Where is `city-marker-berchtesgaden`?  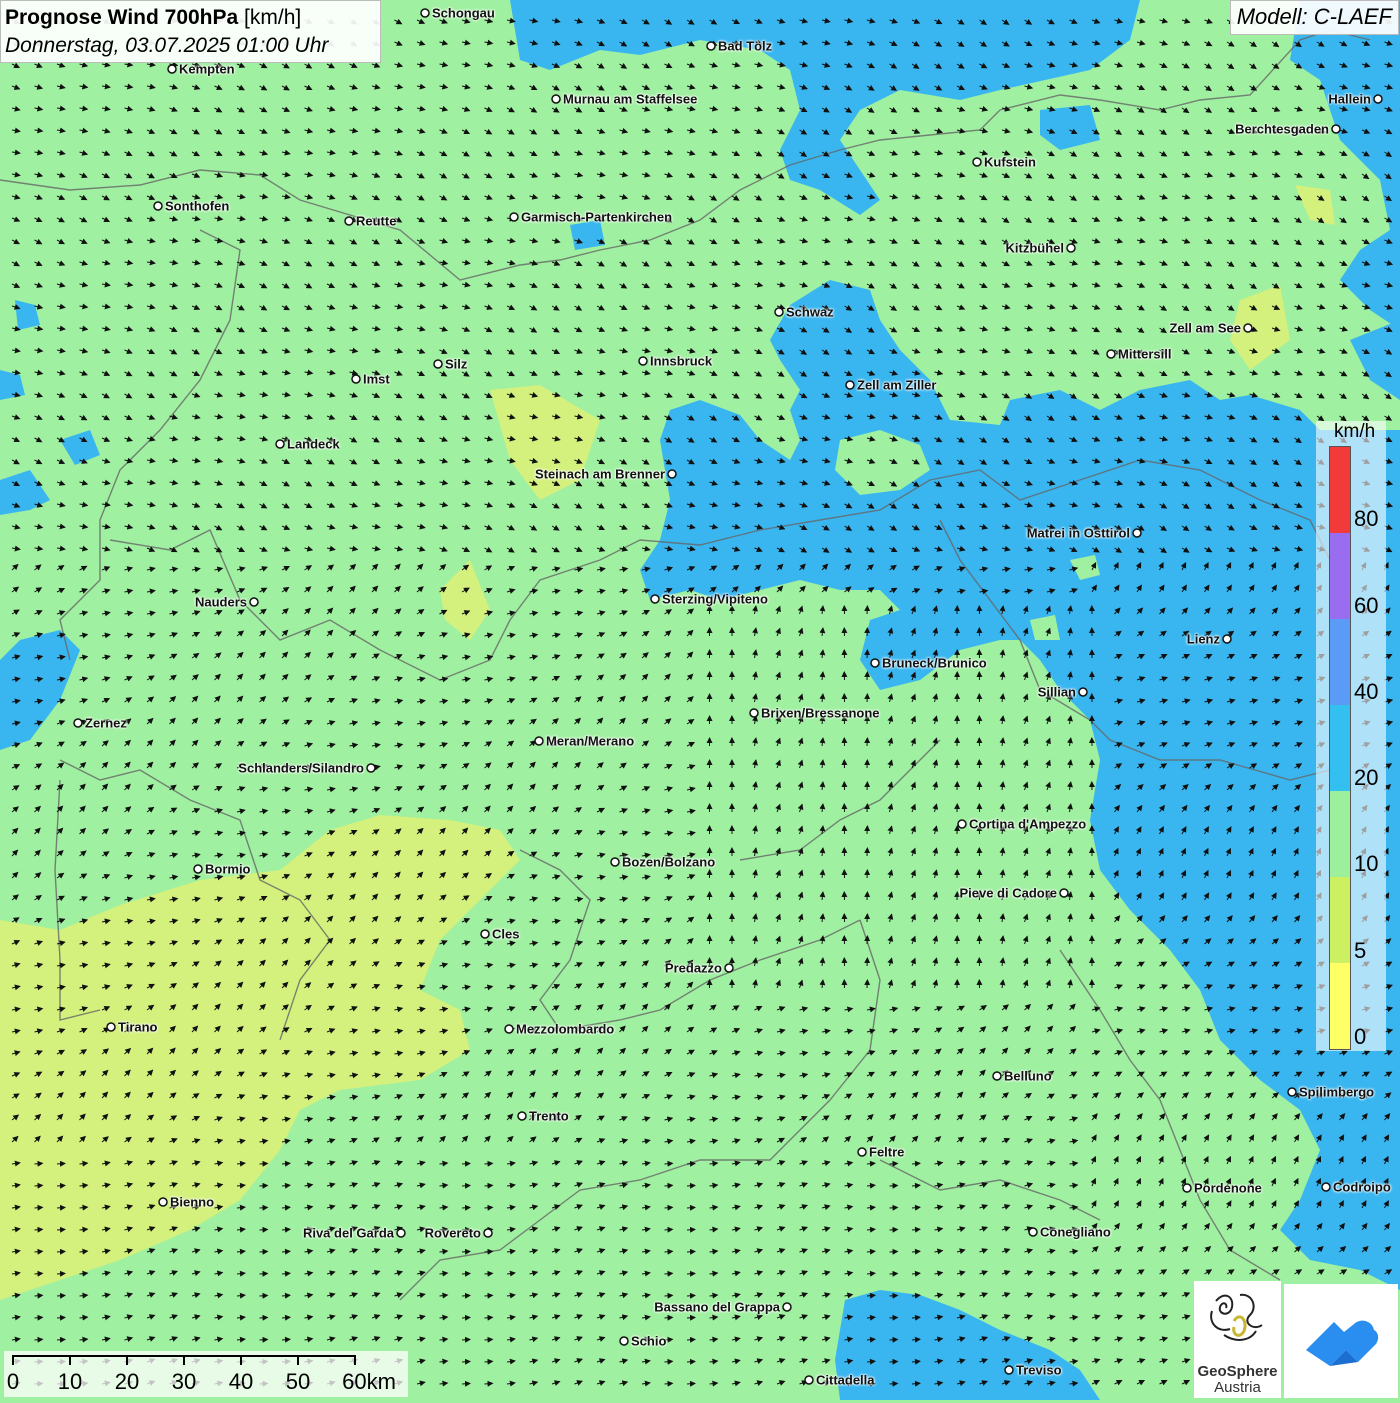 city-marker-berchtesgaden is located at coordinates (1336, 129).